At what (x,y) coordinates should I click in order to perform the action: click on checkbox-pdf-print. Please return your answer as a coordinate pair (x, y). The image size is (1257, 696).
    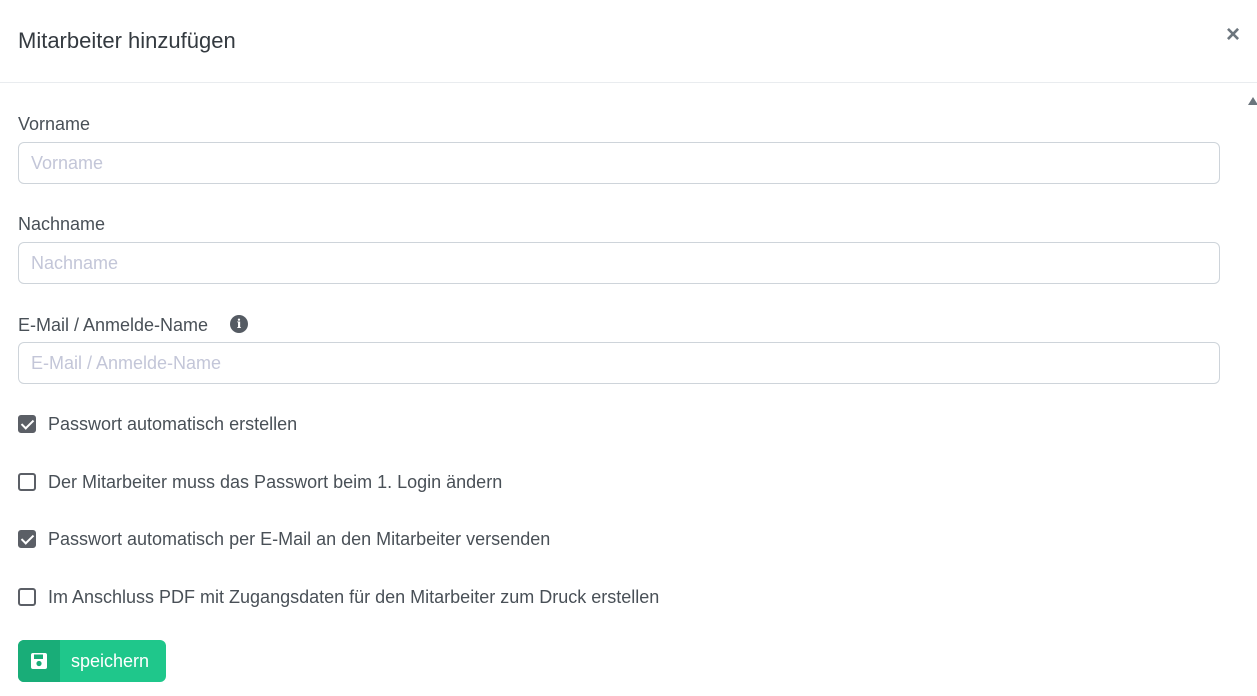
    Looking at the image, I should click on (27, 597).